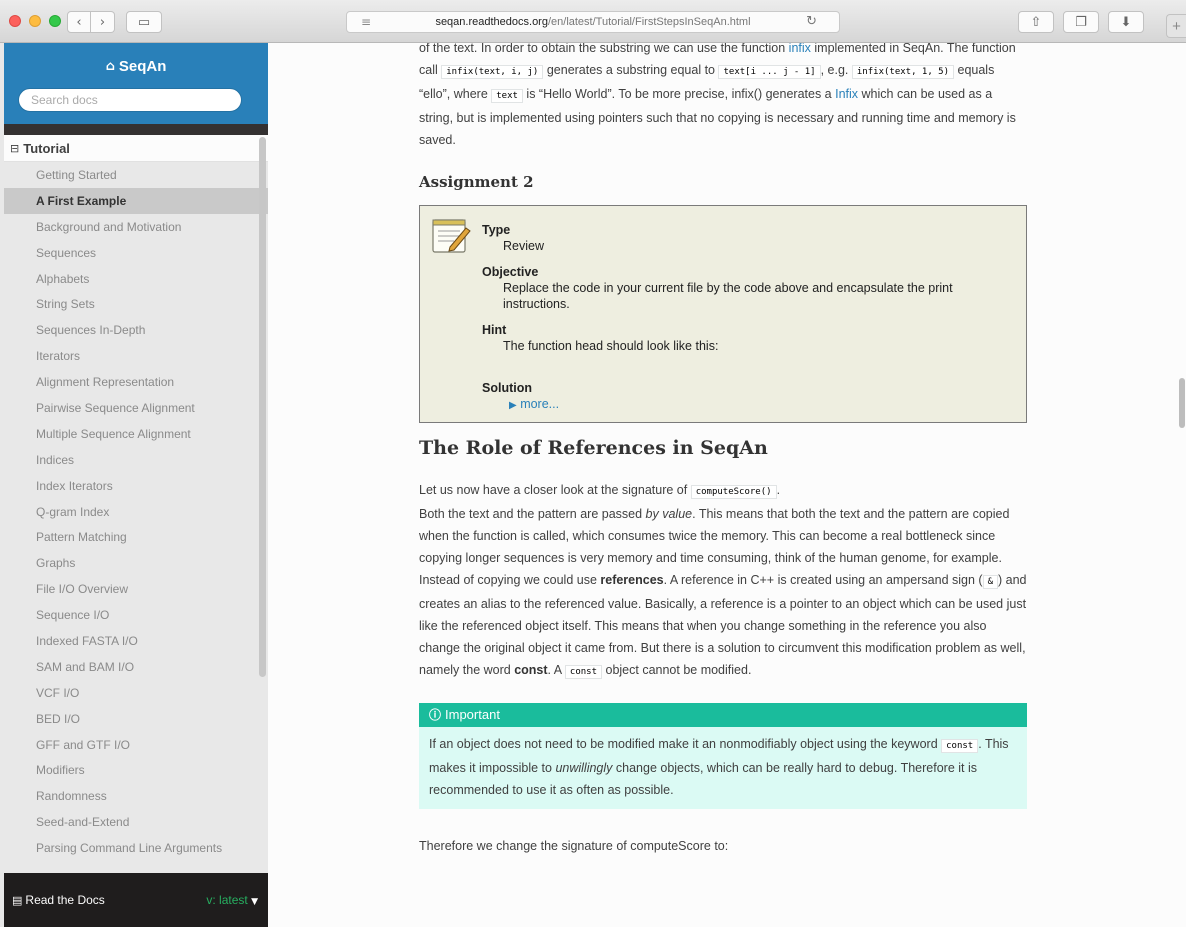 The image size is (1186, 927). What do you see at coordinates (136, 615) in the screenshot?
I see `sidebar-item: Sequence I/O` at bounding box center [136, 615].